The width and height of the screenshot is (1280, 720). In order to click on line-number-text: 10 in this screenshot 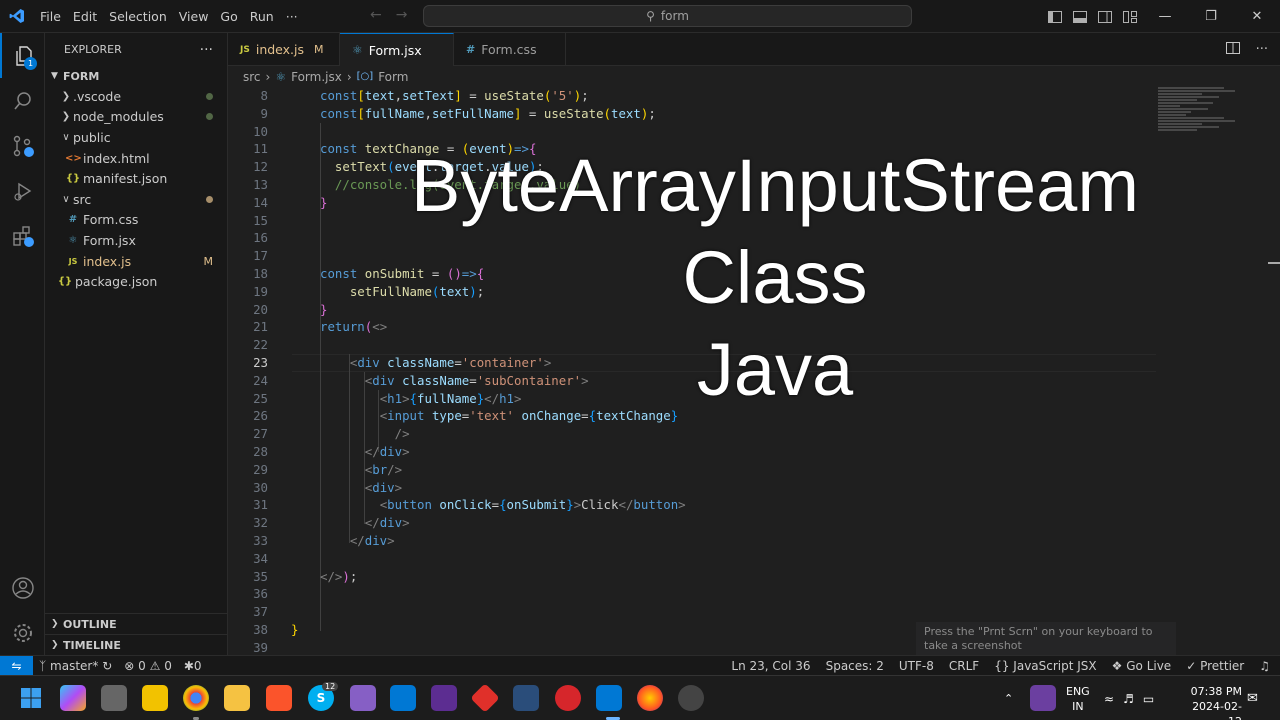, I will do `click(260, 131)`.